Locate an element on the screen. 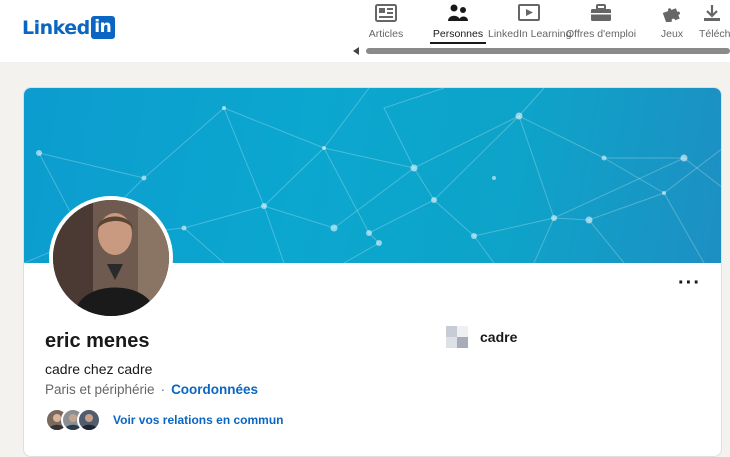 This screenshot has height=457, width=730. more-options-button: ··· is located at coordinates (690, 283).